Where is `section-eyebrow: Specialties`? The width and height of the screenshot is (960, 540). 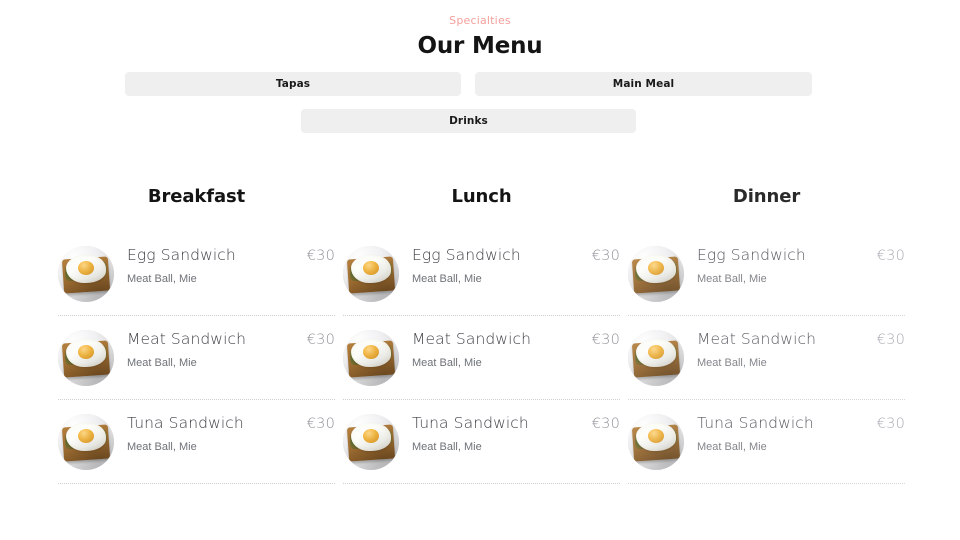
section-eyebrow: Specialties is located at coordinates (480, 20).